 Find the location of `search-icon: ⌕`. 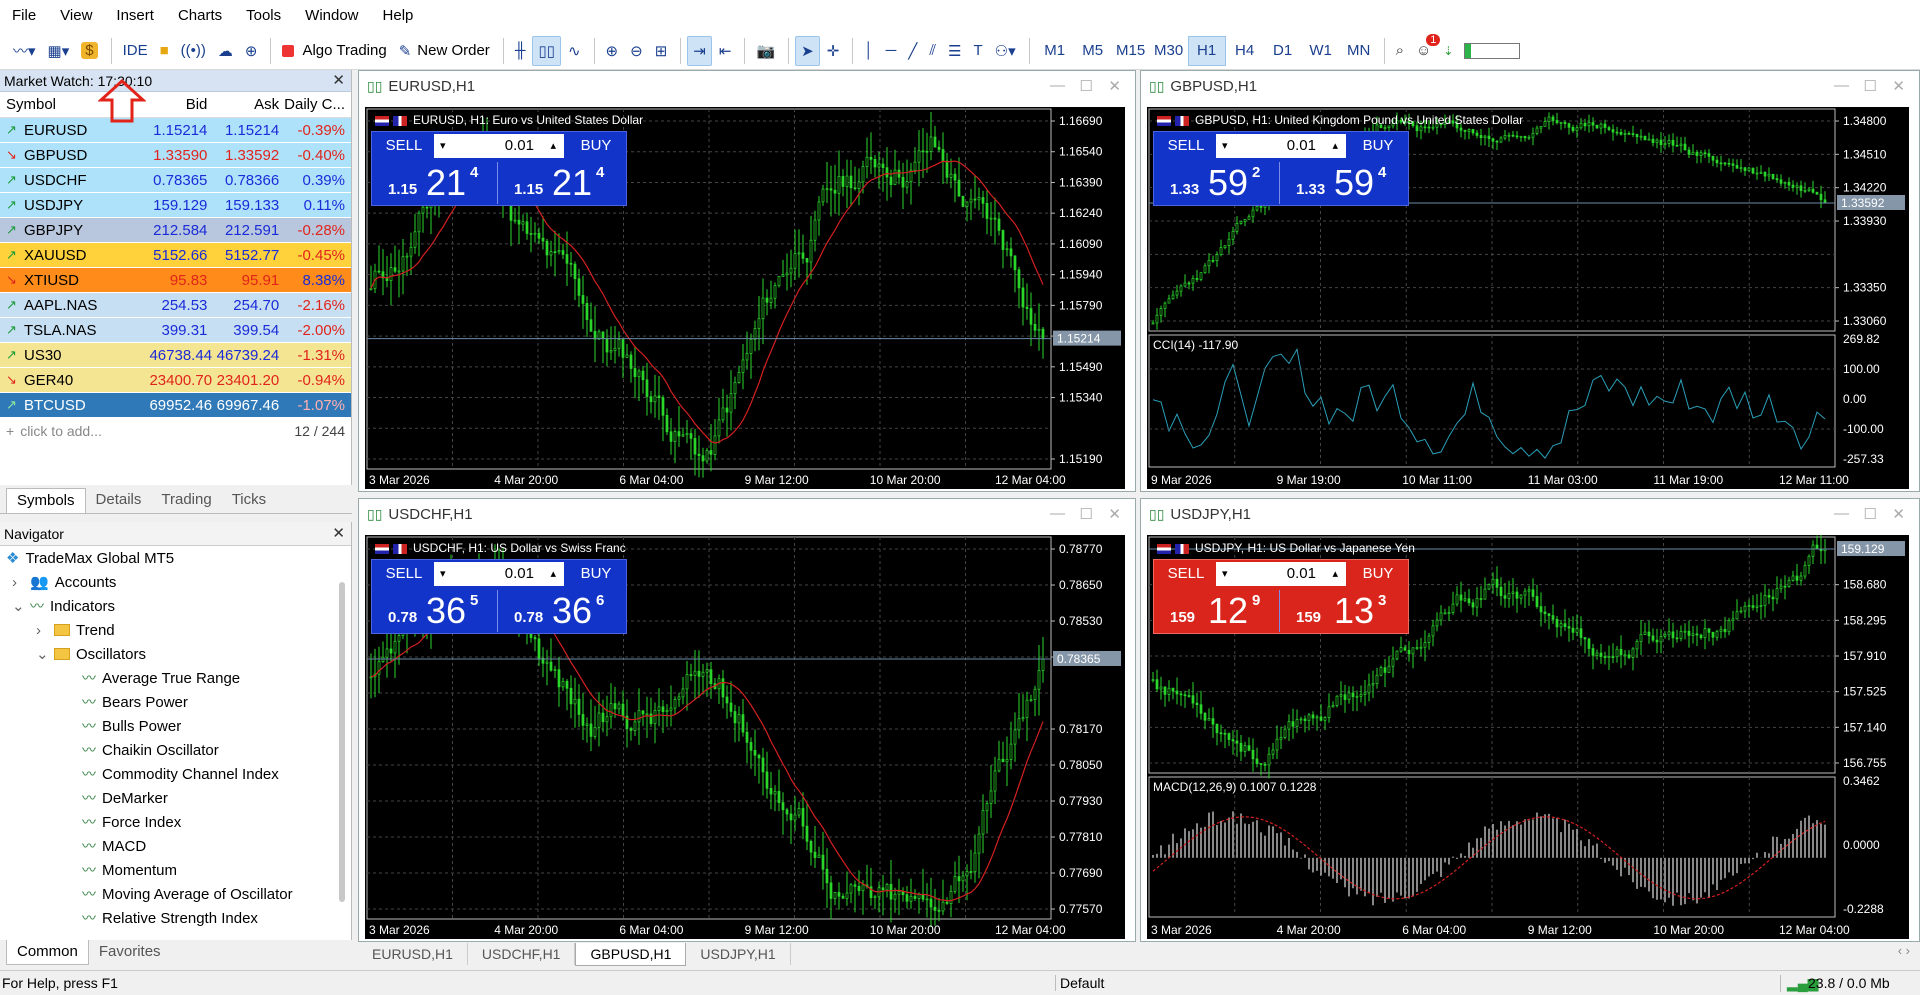

search-icon: ⌕ is located at coordinates (1400, 51).